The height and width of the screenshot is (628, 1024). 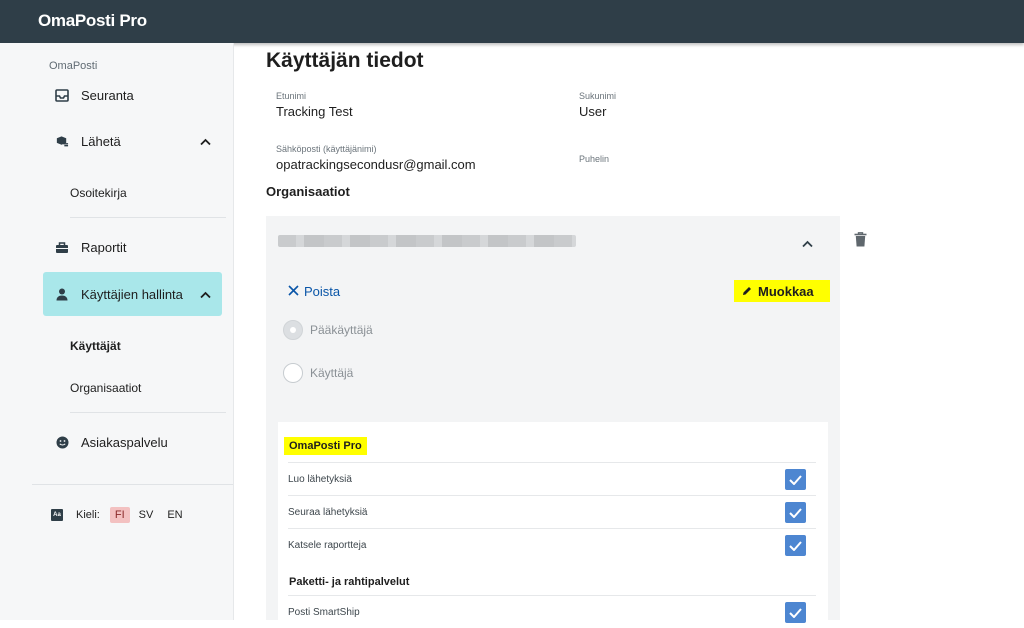 I want to click on language-option-en: EN, so click(x=174, y=515).